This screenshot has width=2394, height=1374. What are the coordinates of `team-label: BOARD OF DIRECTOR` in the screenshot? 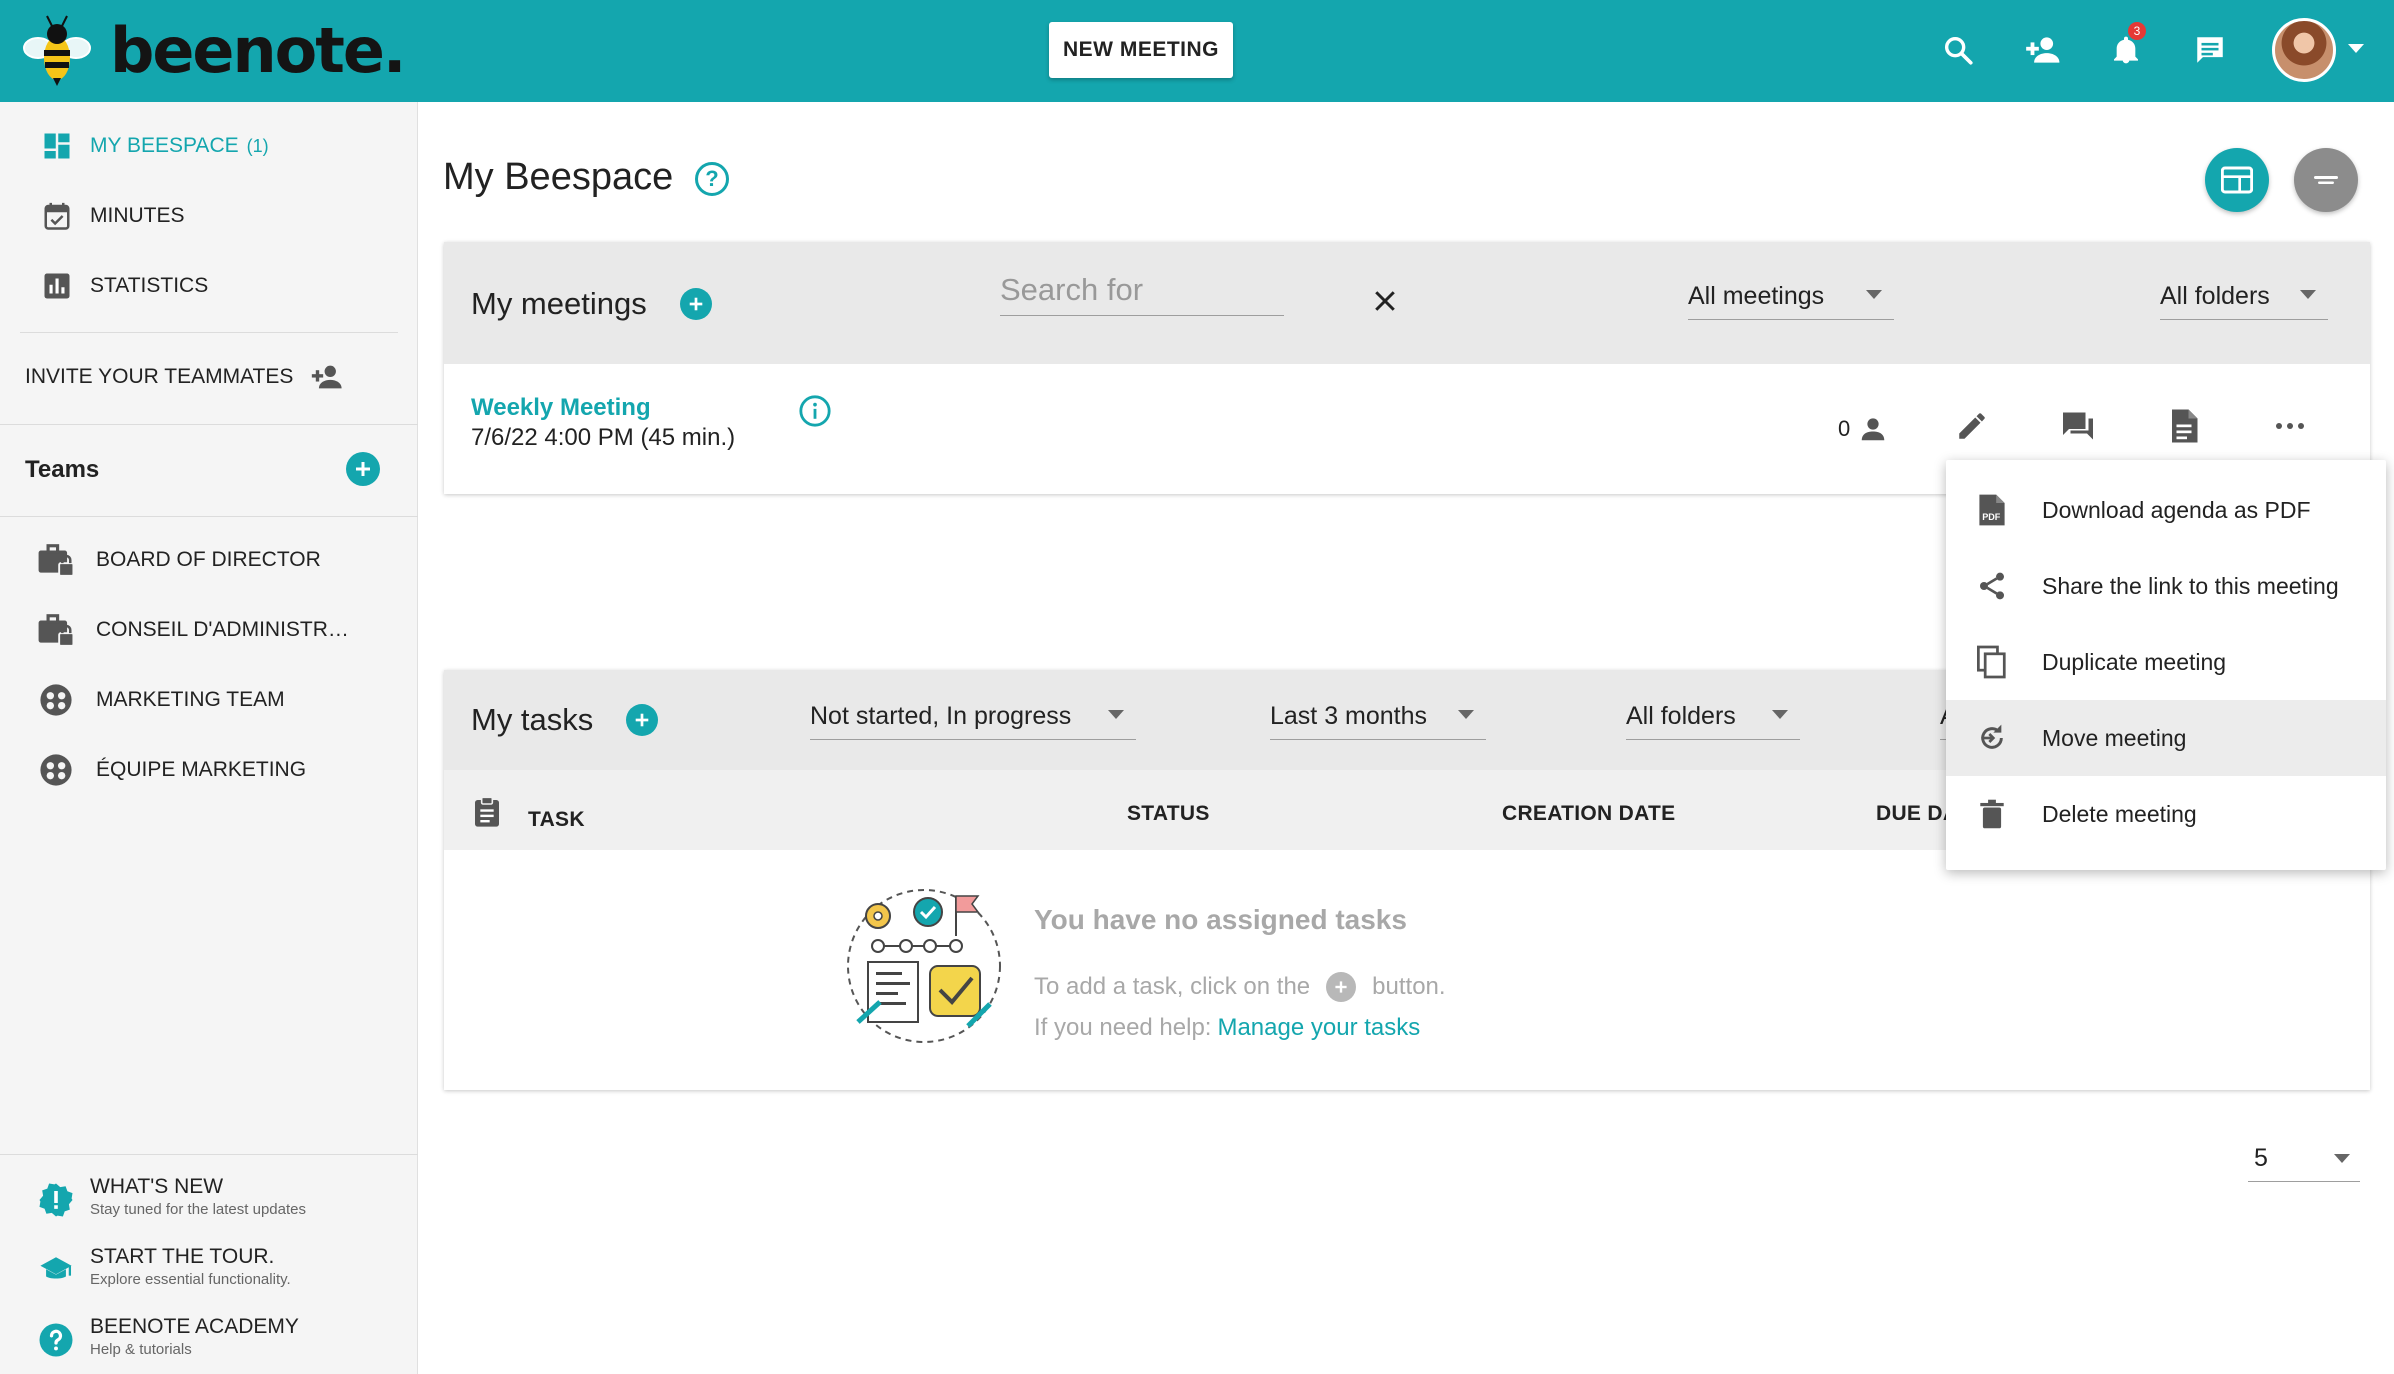 It's located at (208, 559).